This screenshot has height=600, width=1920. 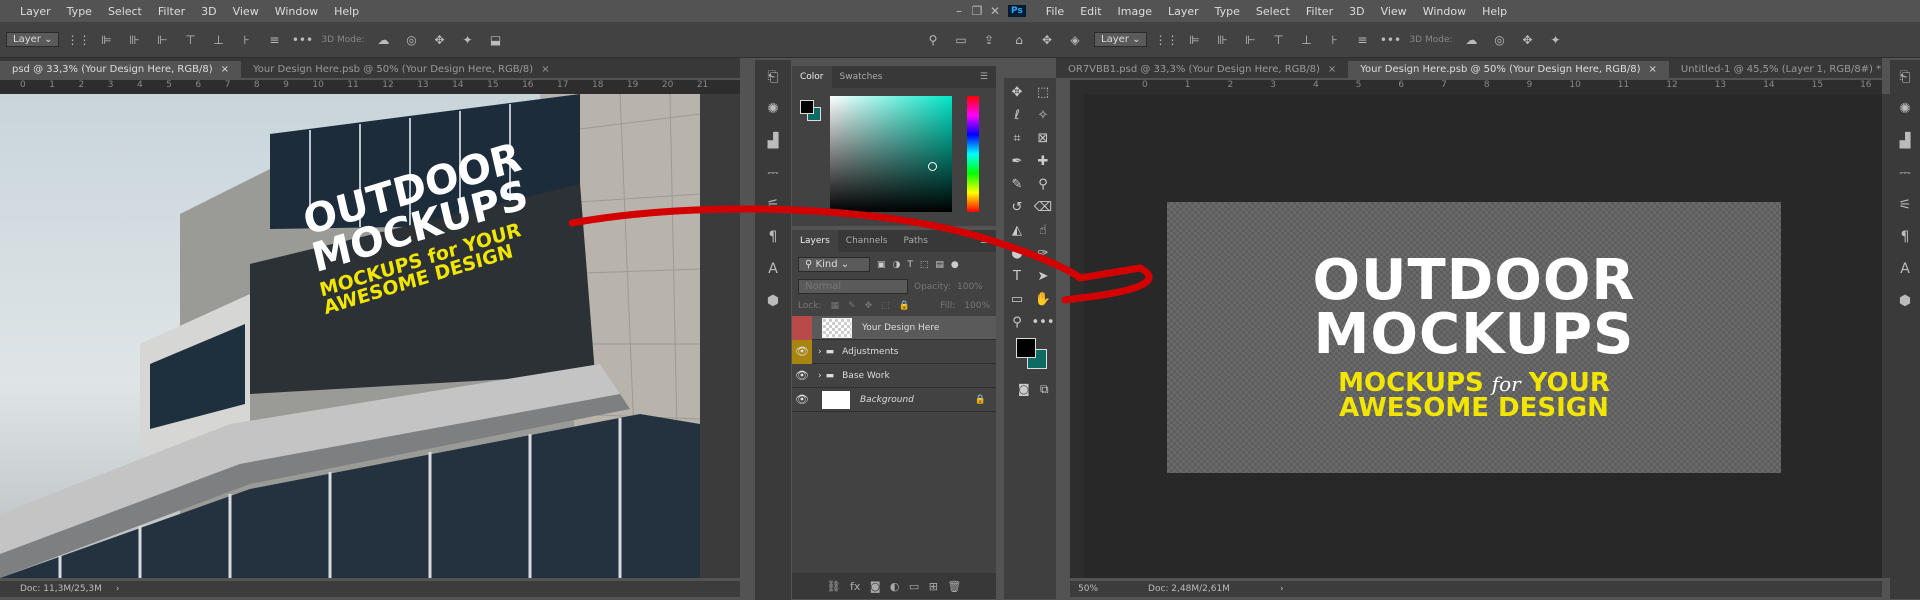 I want to click on orbit-3d-icon: ☁, so click(x=384, y=40).